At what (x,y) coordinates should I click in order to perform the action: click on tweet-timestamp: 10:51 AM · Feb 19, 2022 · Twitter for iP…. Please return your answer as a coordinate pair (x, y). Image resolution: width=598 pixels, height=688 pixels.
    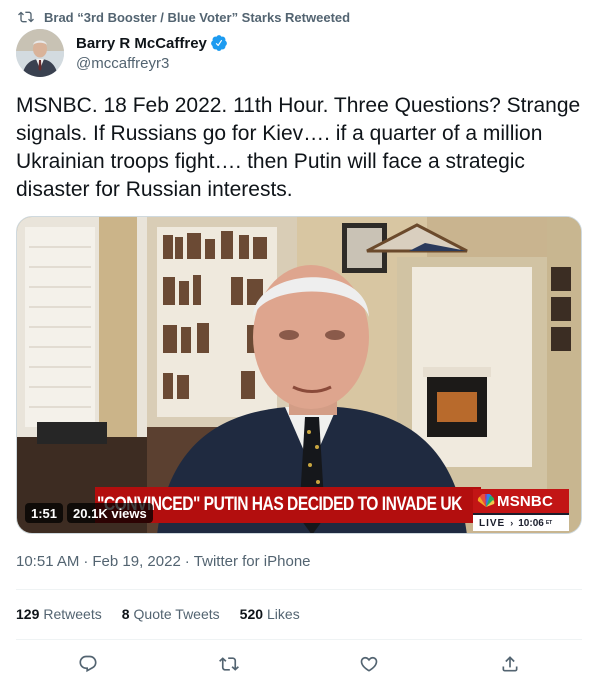
    Looking at the image, I should click on (163, 561).